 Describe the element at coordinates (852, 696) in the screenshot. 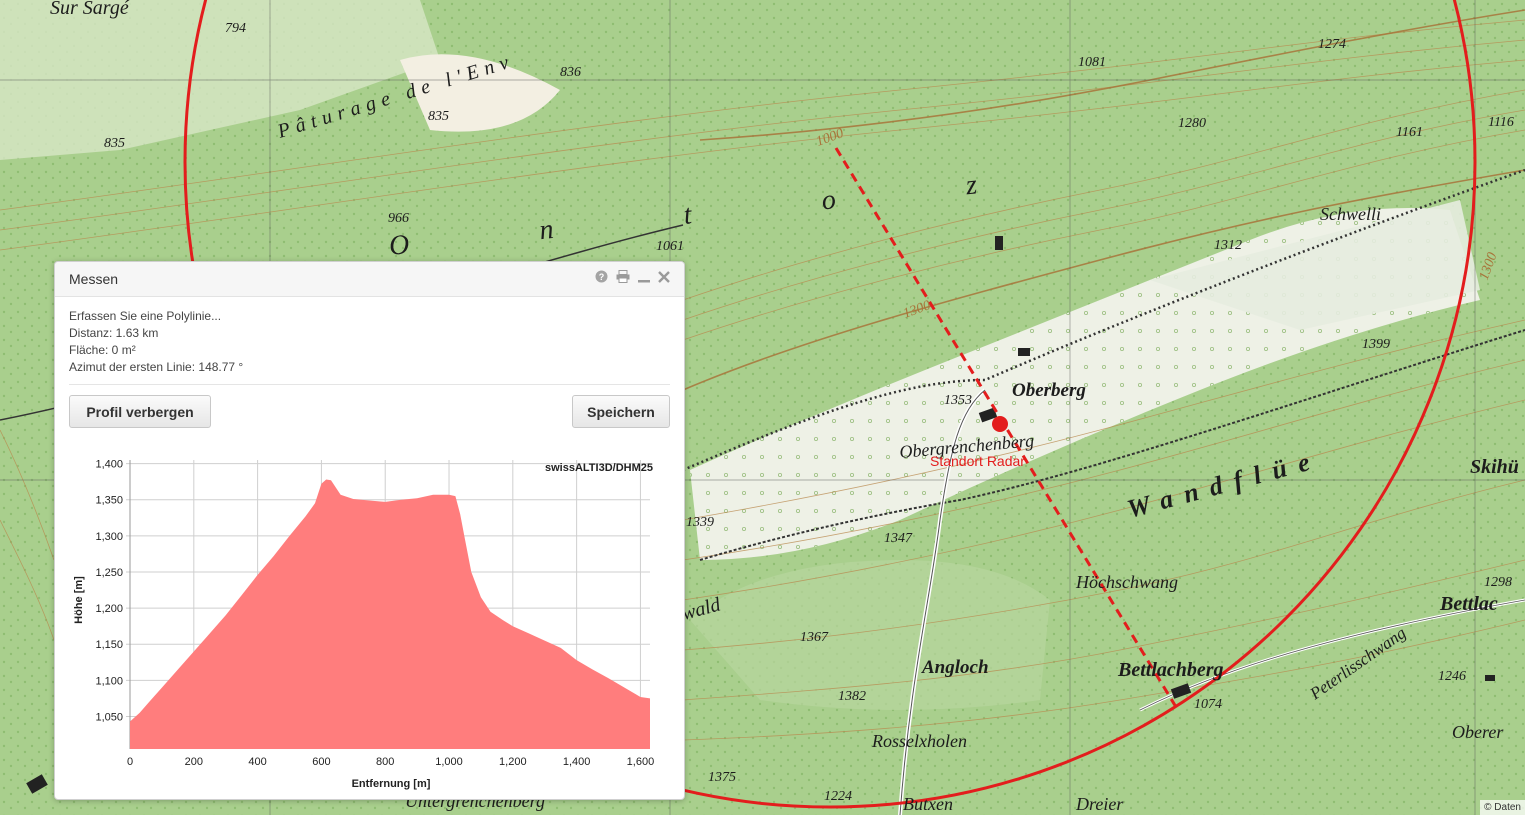

I see `spot-height: 1382` at that location.